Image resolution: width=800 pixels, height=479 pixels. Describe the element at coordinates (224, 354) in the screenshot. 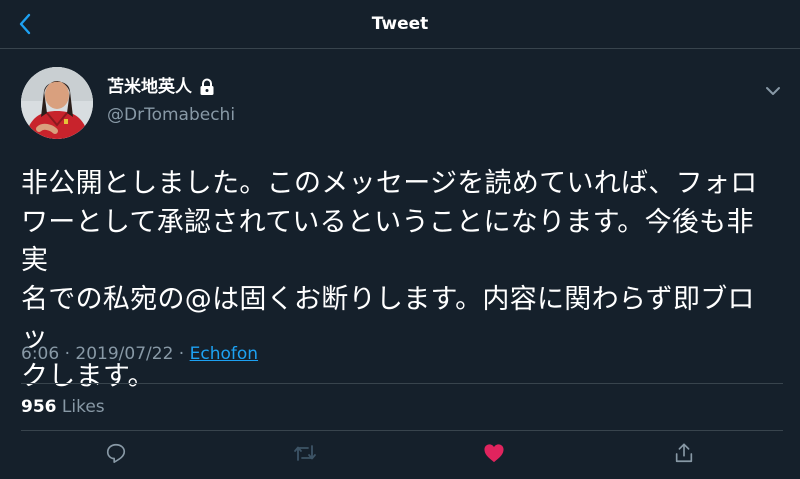

I see `client-link: Echofon` at that location.